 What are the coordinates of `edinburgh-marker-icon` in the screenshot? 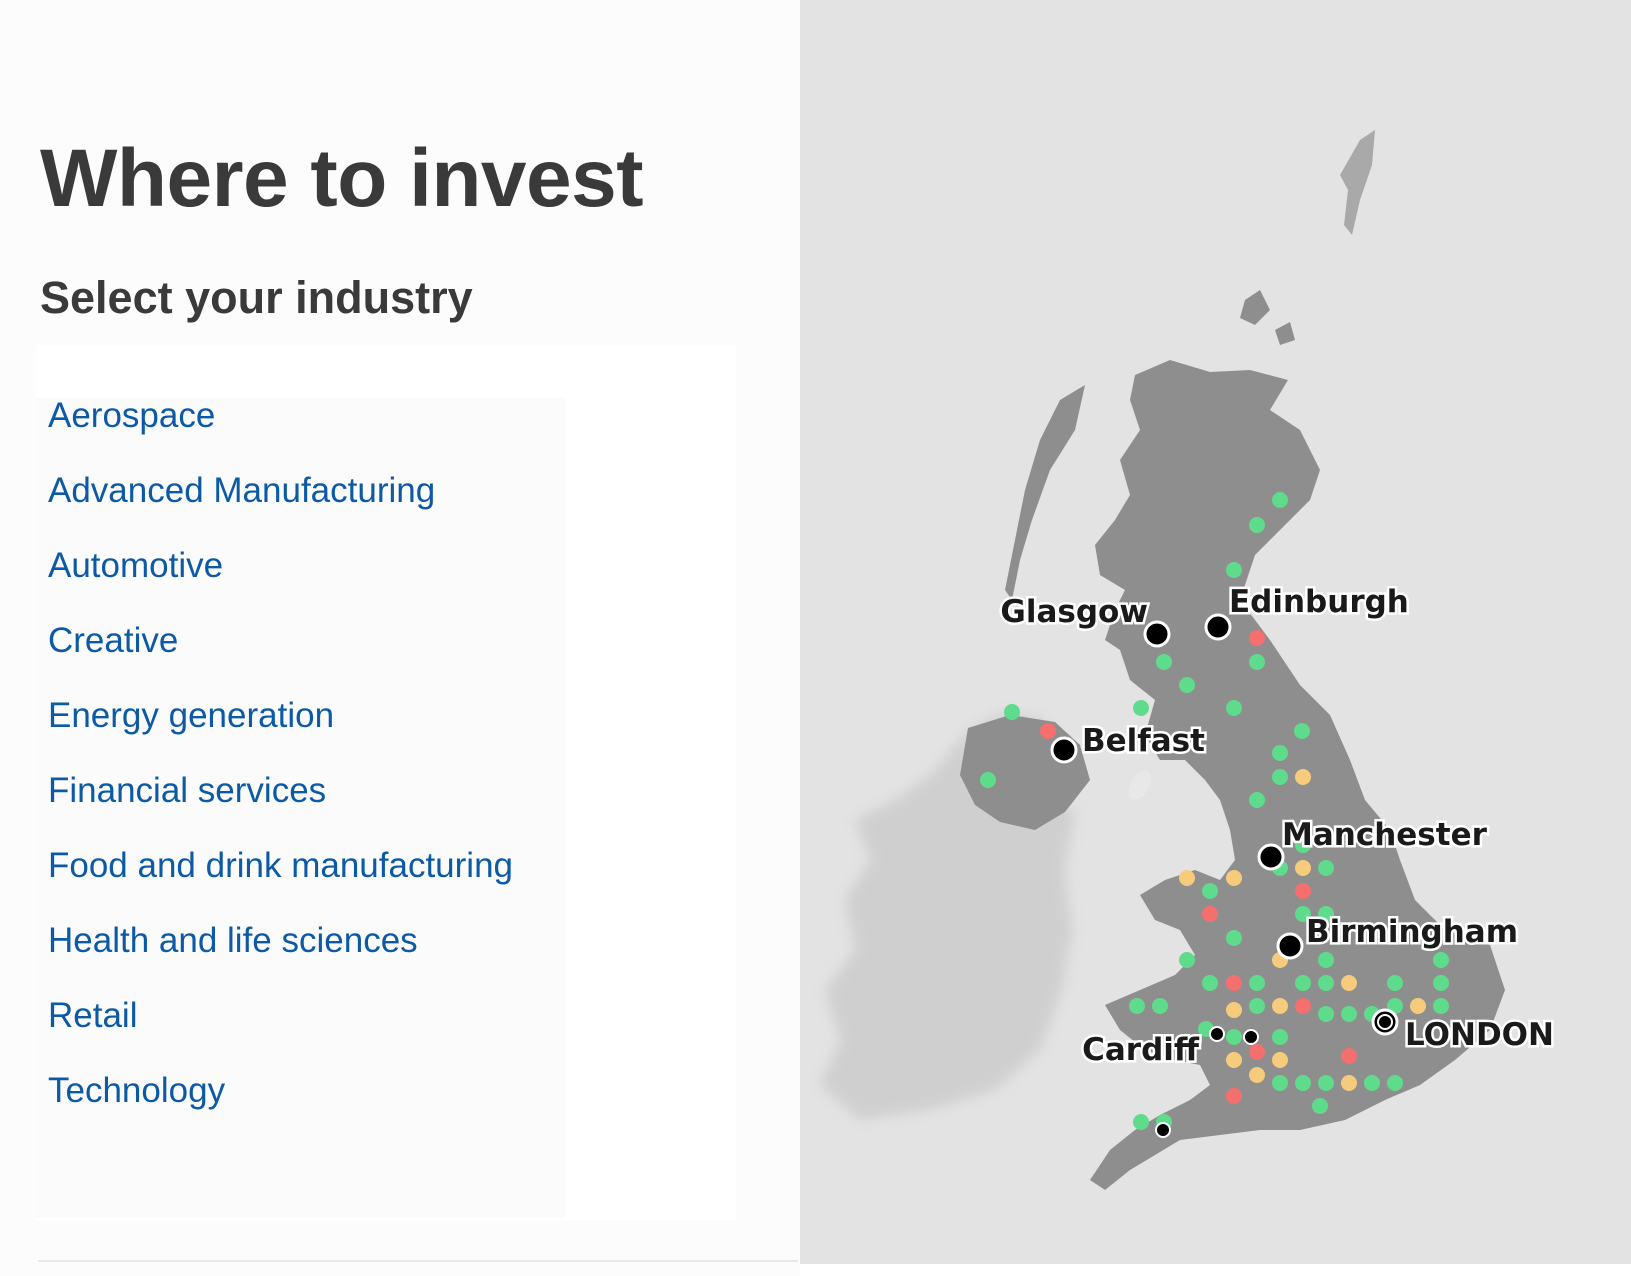 It's located at (1218, 627).